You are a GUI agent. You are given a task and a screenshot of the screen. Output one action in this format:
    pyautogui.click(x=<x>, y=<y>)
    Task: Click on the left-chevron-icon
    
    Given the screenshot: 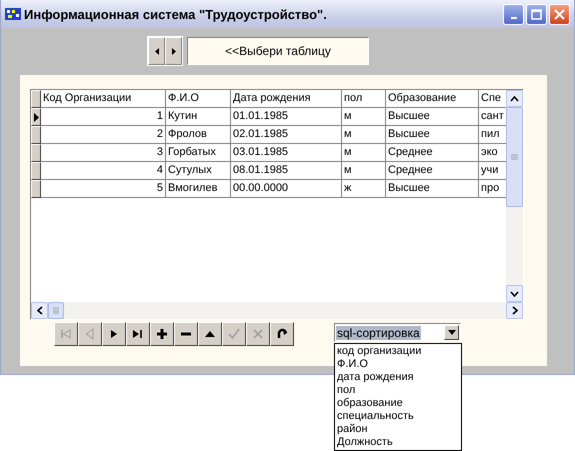 What is the action you would take?
    pyautogui.click(x=39, y=310)
    